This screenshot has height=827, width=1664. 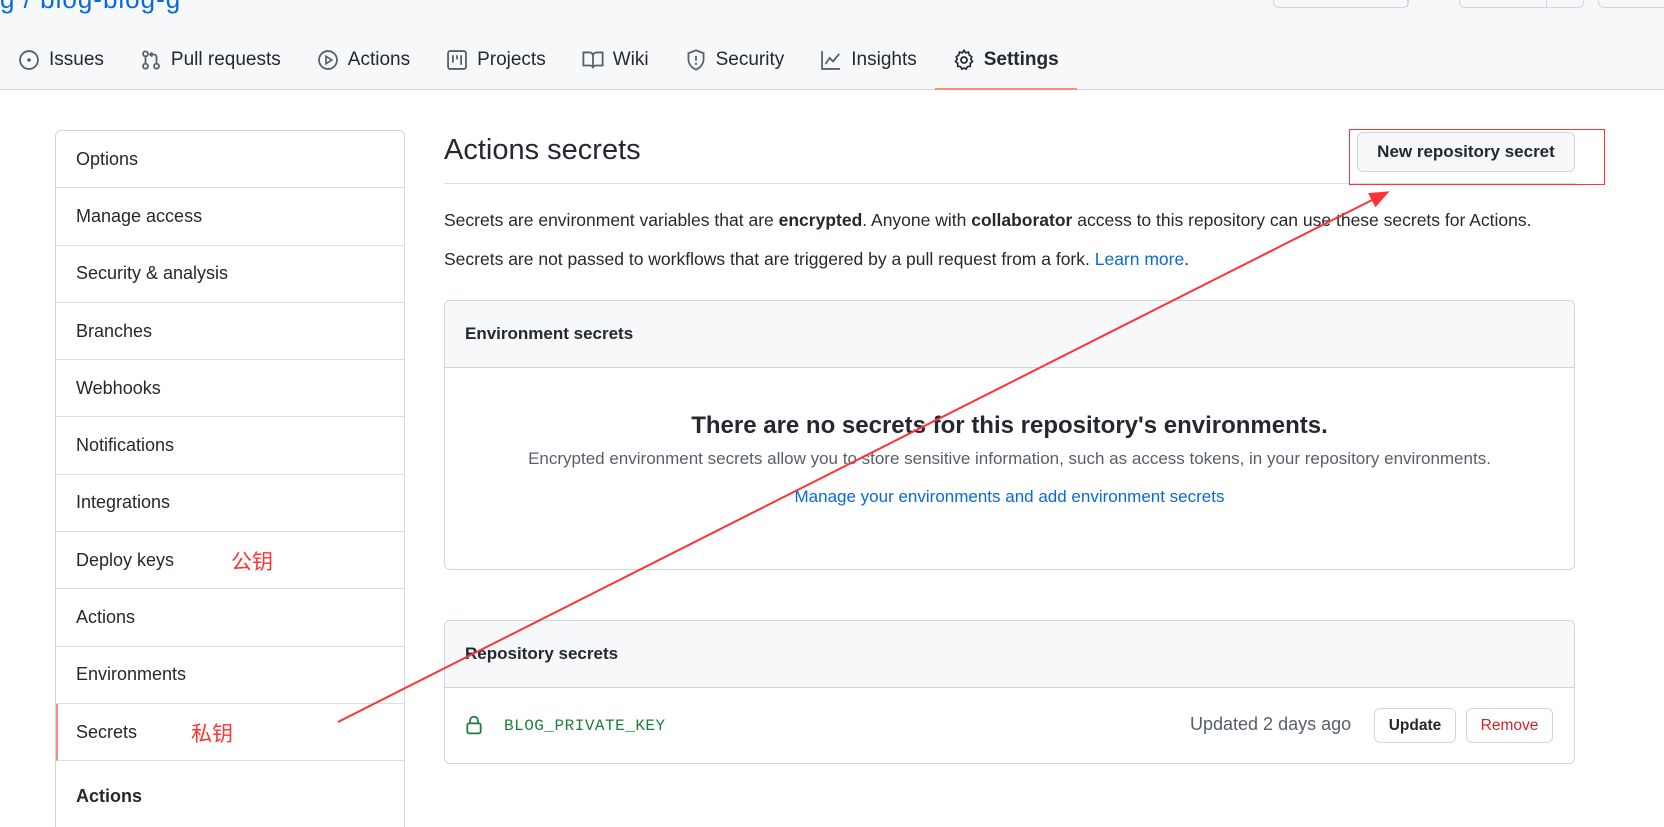 I want to click on tab-label: Pull requests, so click(x=225, y=59).